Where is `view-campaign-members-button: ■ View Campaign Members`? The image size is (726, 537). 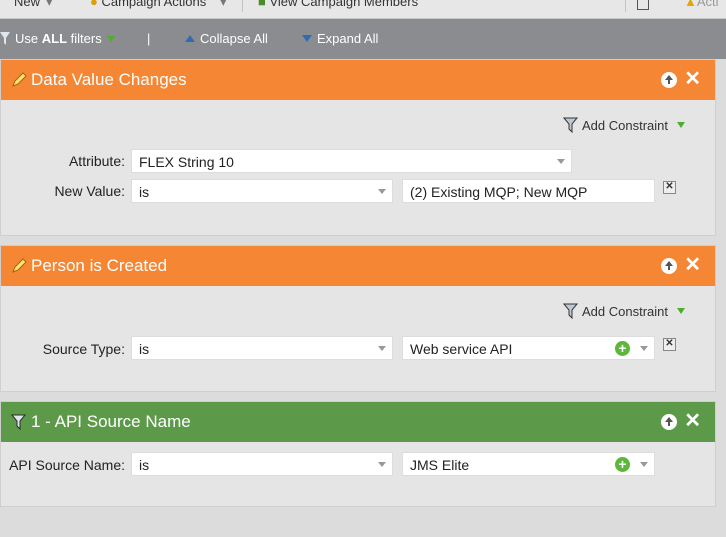 view-campaign-members-button: ■ View Campaign Members is located at coordinates (338, 4).